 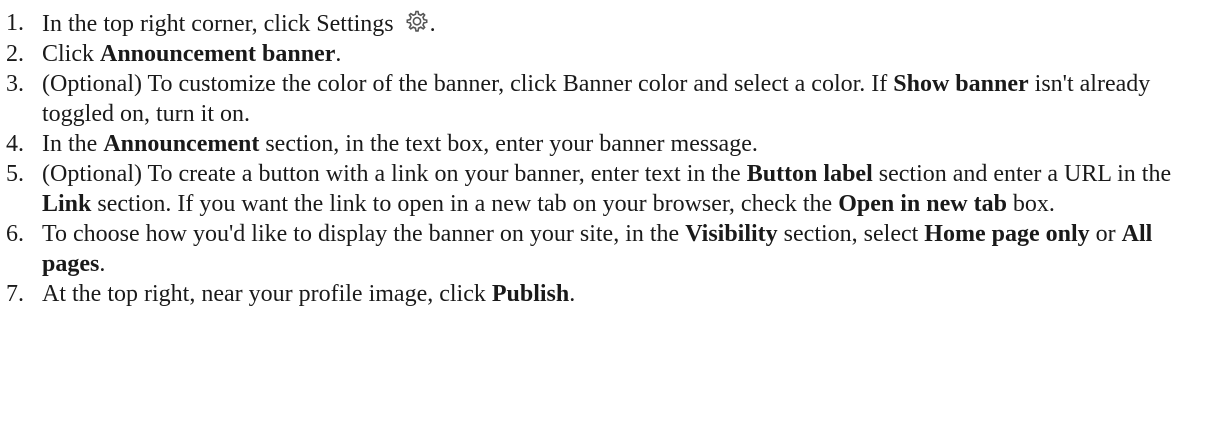 I want to click on ui-term: Announcement, so click(x=181, y=144).